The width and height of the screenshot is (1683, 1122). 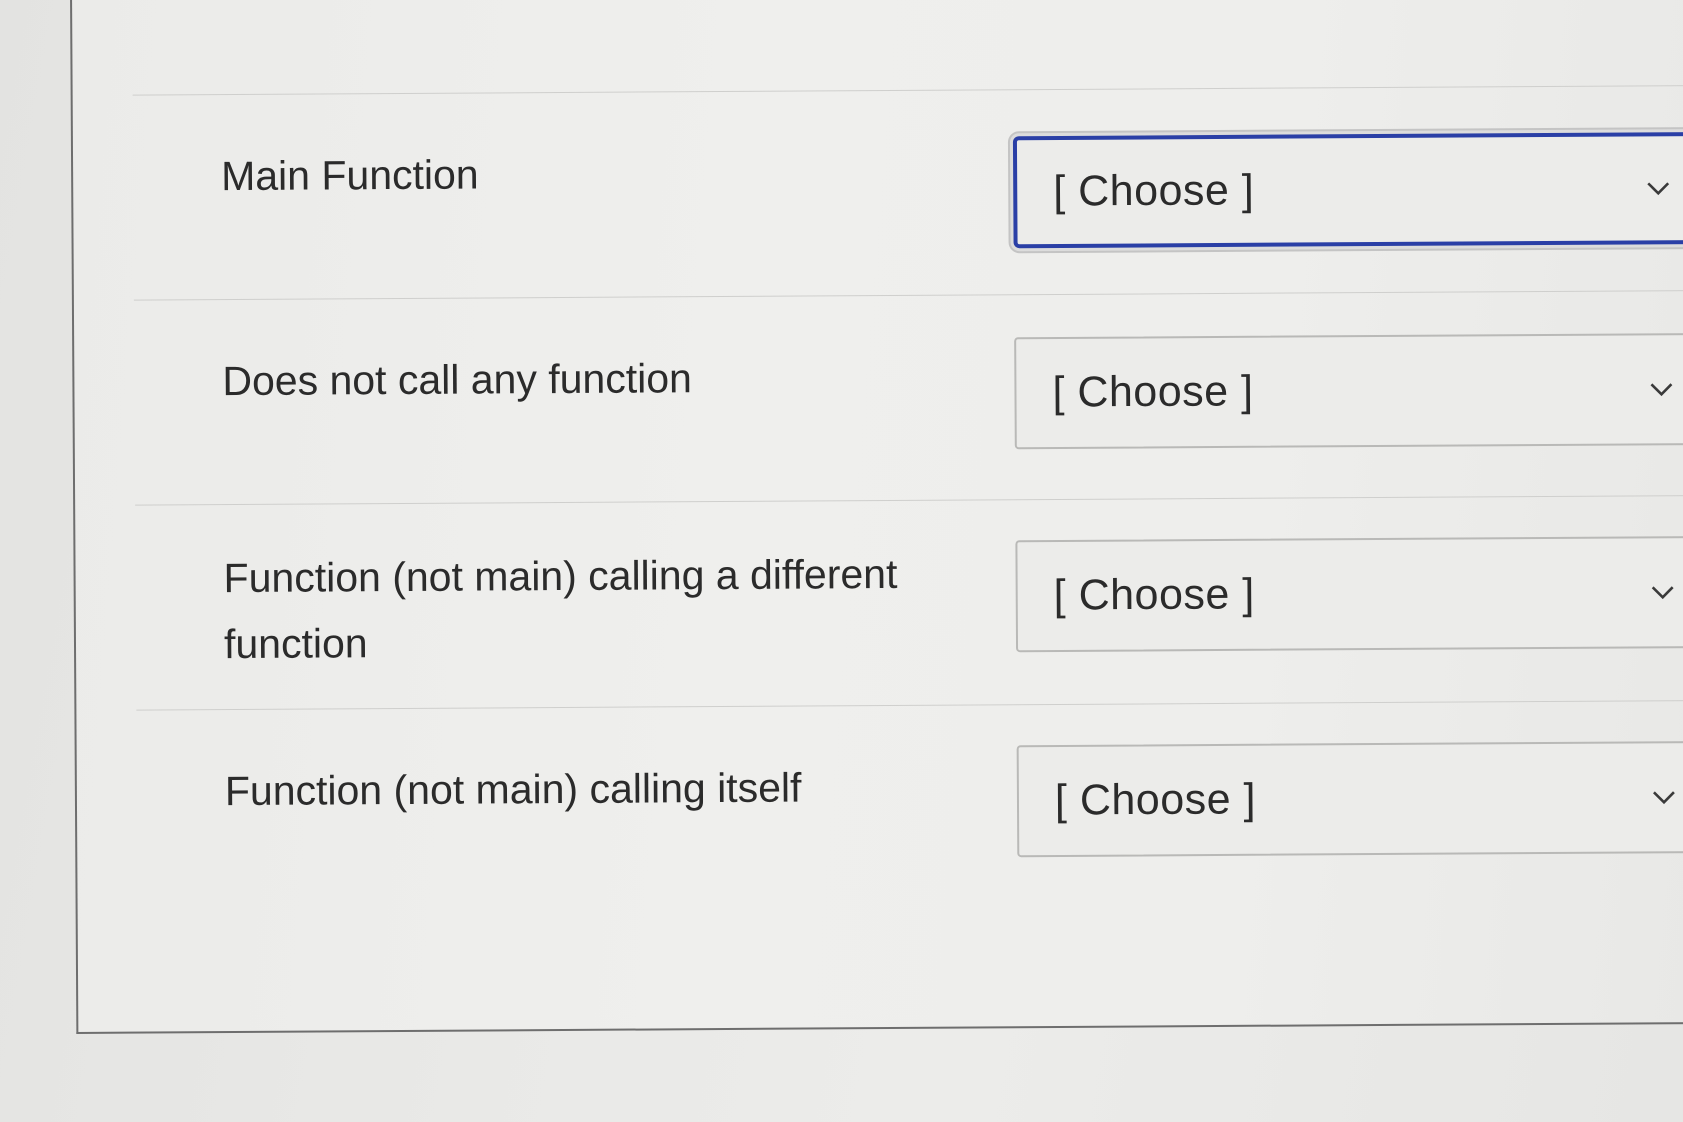 What do you see at coordinates (1347, 190) in the screenshot?
I see `answer-select-main-function: [ Choose ]` at bounding box center [1347, 190].